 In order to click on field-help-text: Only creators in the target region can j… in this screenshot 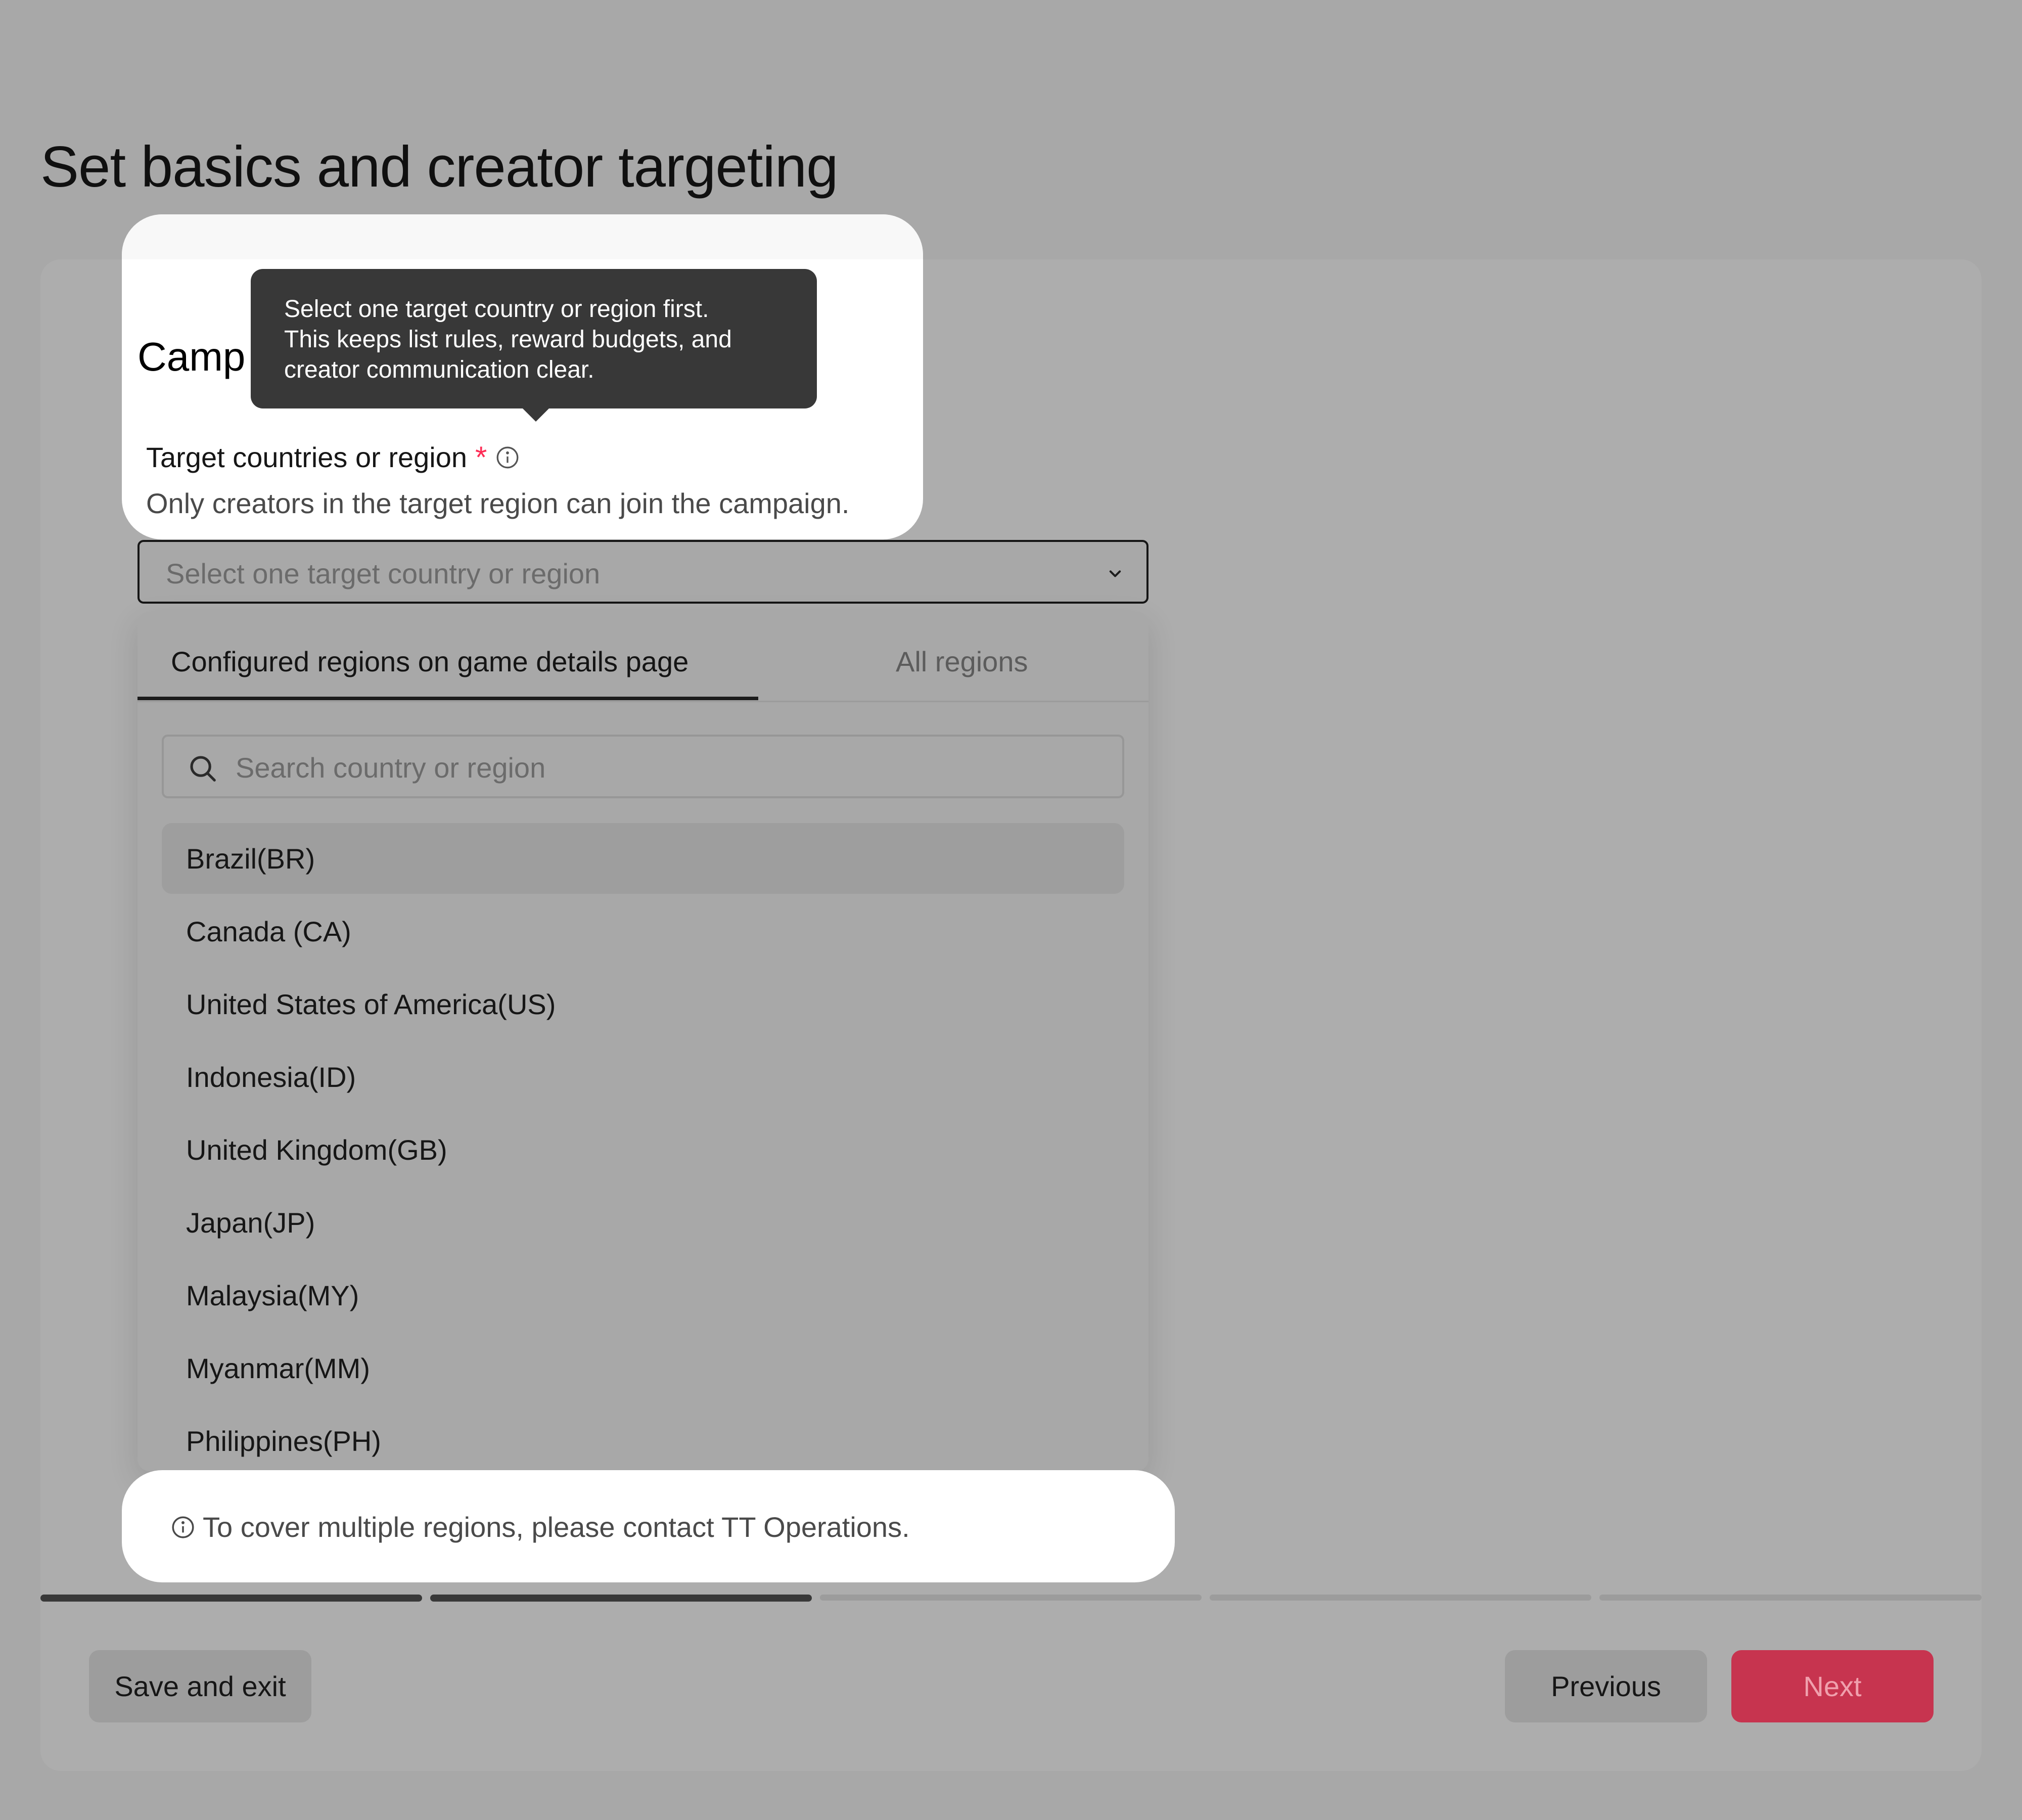, I will do `click(498, 503)`.